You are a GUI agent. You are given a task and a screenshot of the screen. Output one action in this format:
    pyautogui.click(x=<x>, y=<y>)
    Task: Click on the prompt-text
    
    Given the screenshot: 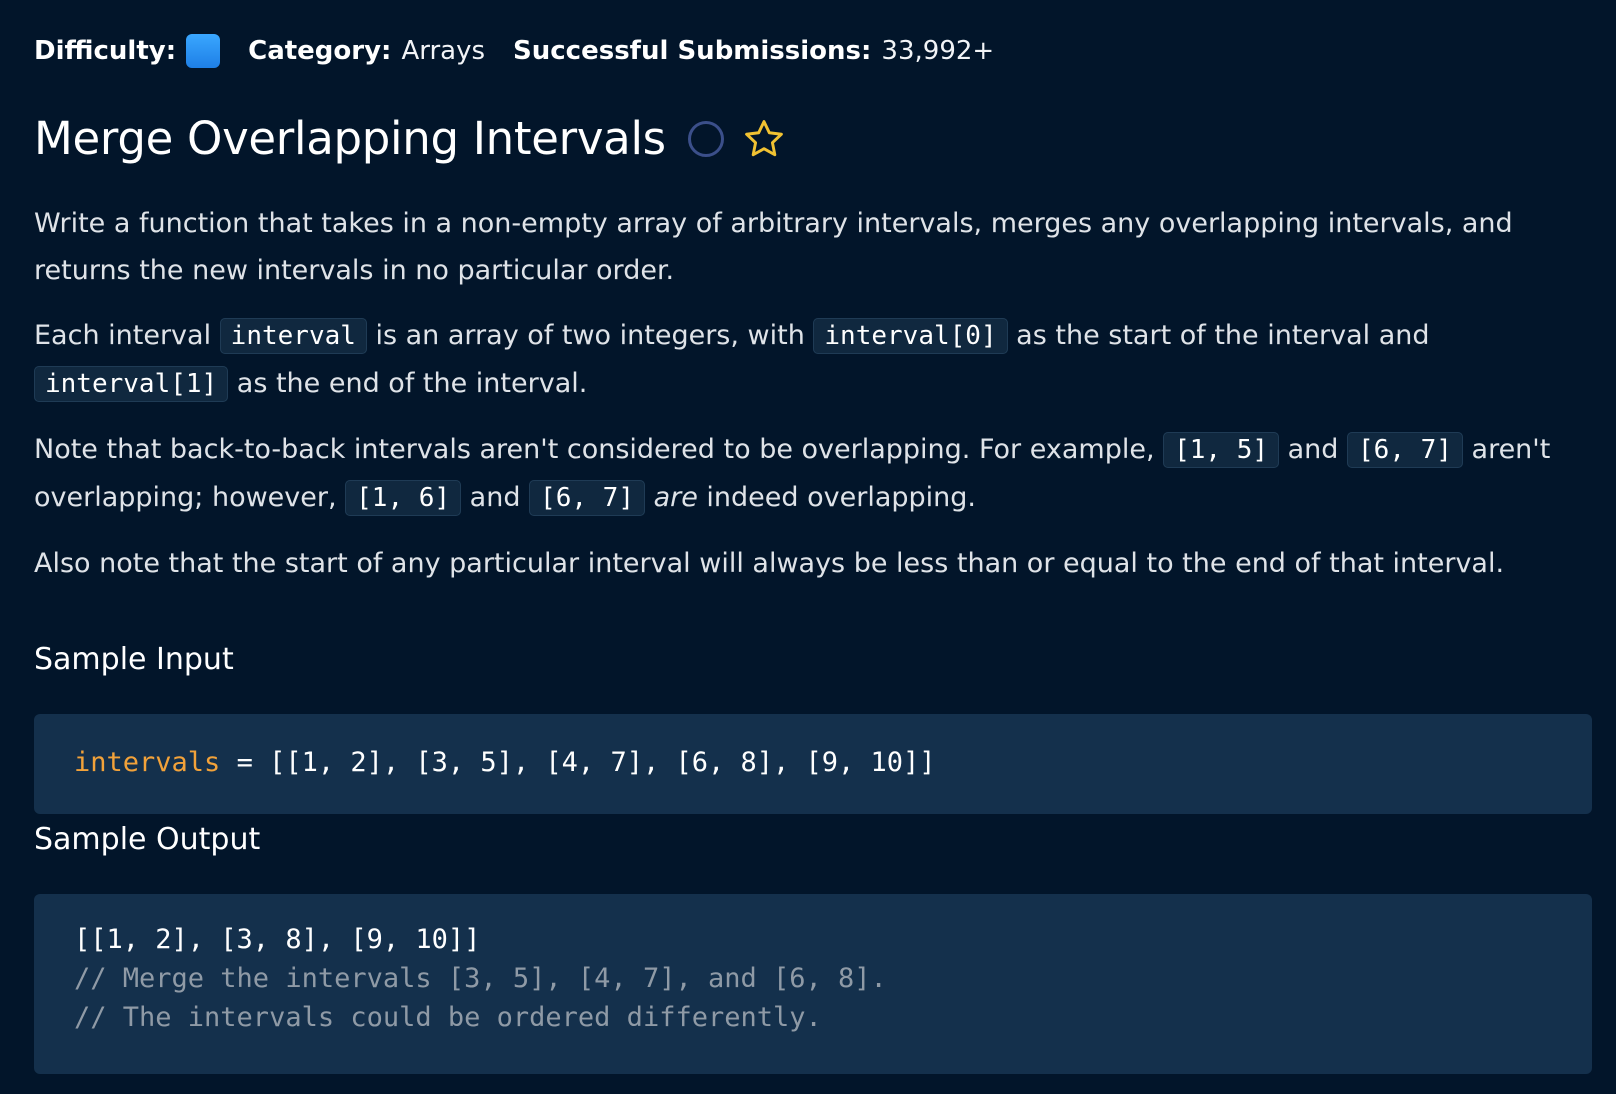 What is the action you would take?
    pyautogui.click(x=649, y=497)
    